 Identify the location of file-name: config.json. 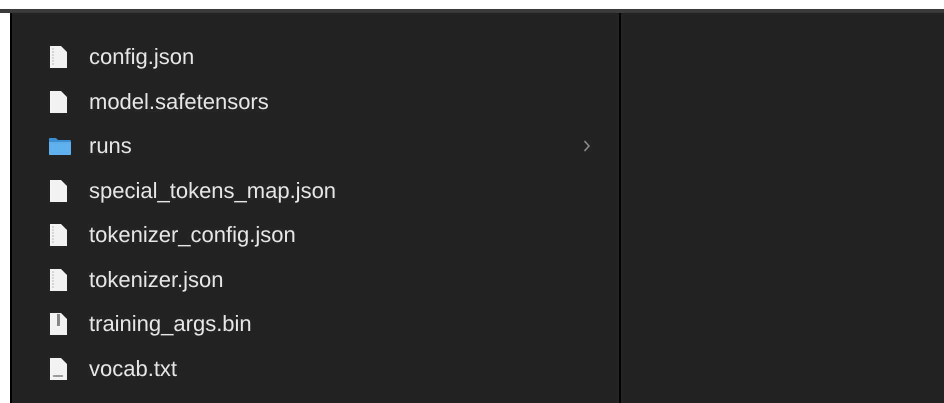
(141, 57).